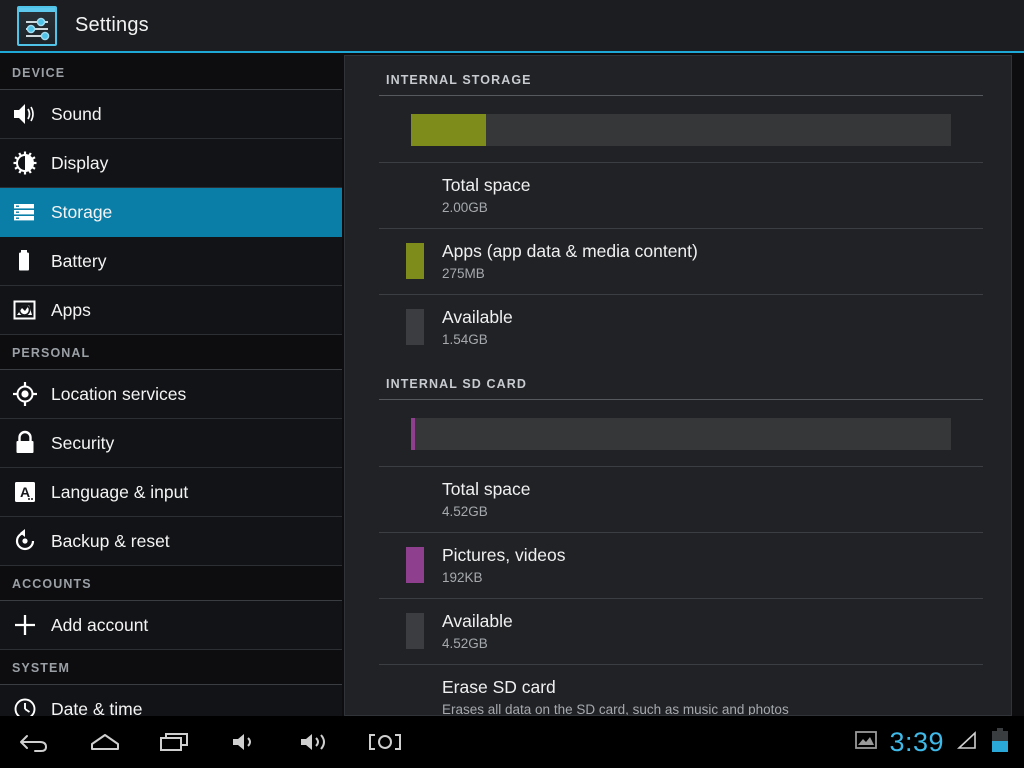 The width and height of the screenshot is (1024, 768). Describe the element at coordinates (866, 742) in the screenshot. I see `image-icon` at that location.